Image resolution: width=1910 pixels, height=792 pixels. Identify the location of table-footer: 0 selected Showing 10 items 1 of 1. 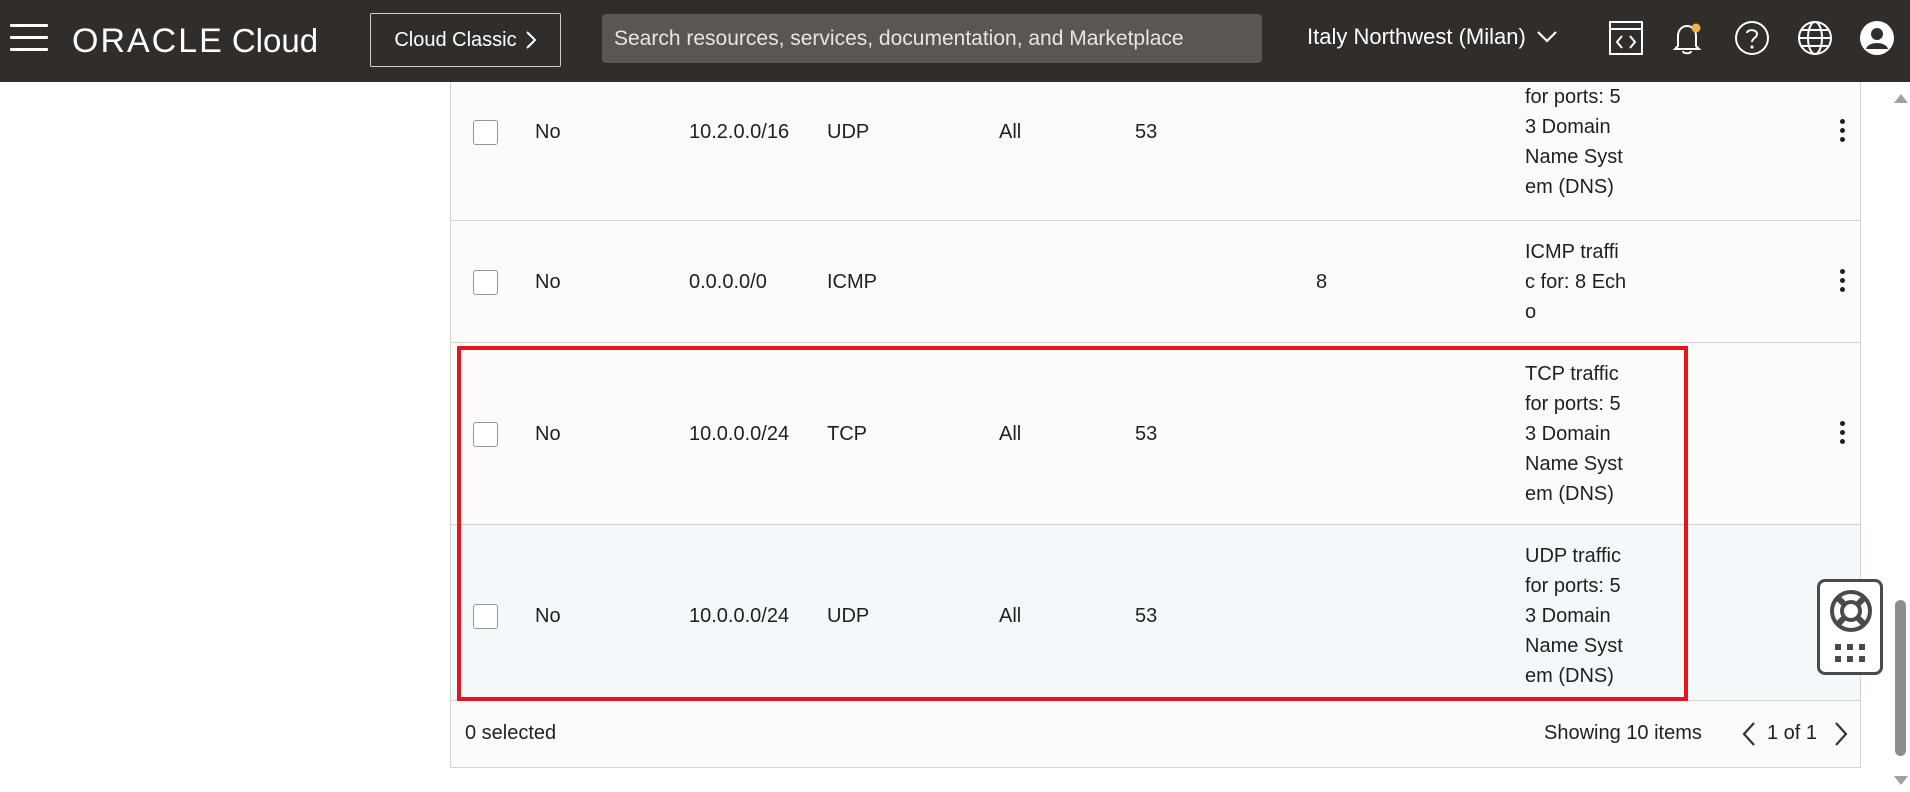
(1155, 734).